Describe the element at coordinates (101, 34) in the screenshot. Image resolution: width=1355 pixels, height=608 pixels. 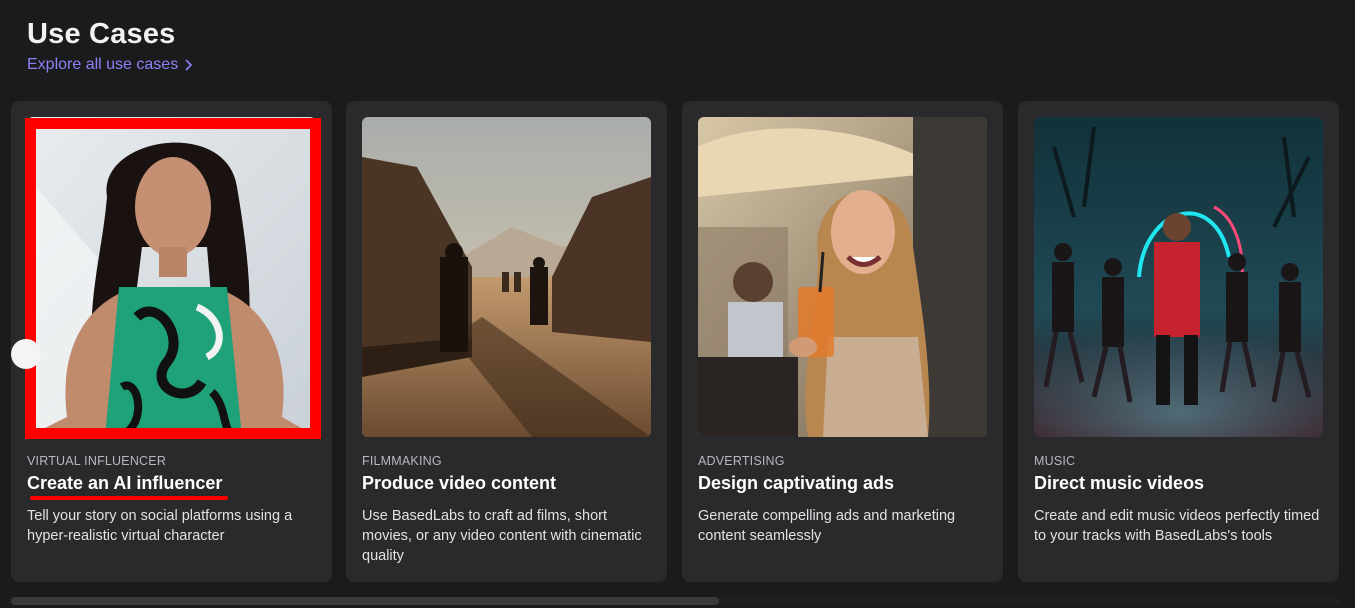
I see `section-title: Use Cases` at that location.